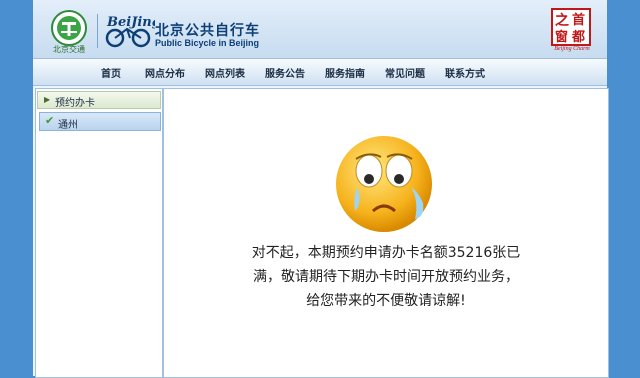 The height and width of the screenshot is (378, 640). What do you see at coordinates (165, 72) in the screenshot?
I see `nav-item-station-map: 网点分布` at bounding box center [165, 72].